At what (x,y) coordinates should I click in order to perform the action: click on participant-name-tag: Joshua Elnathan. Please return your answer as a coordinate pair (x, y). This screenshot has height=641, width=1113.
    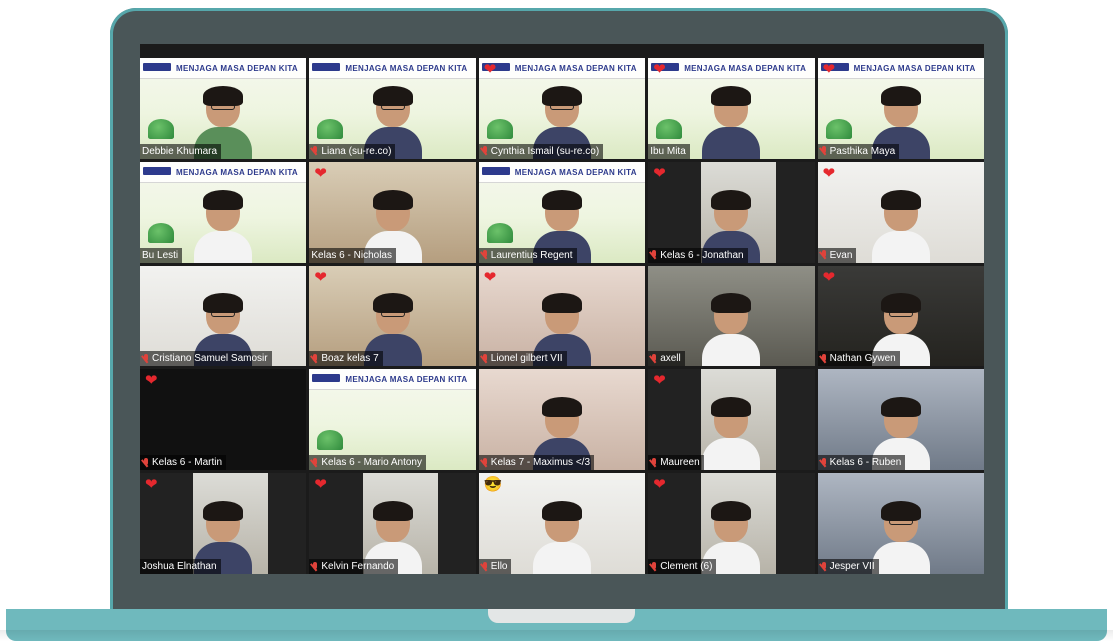
    Looking at the image, I should click on (180, 566).